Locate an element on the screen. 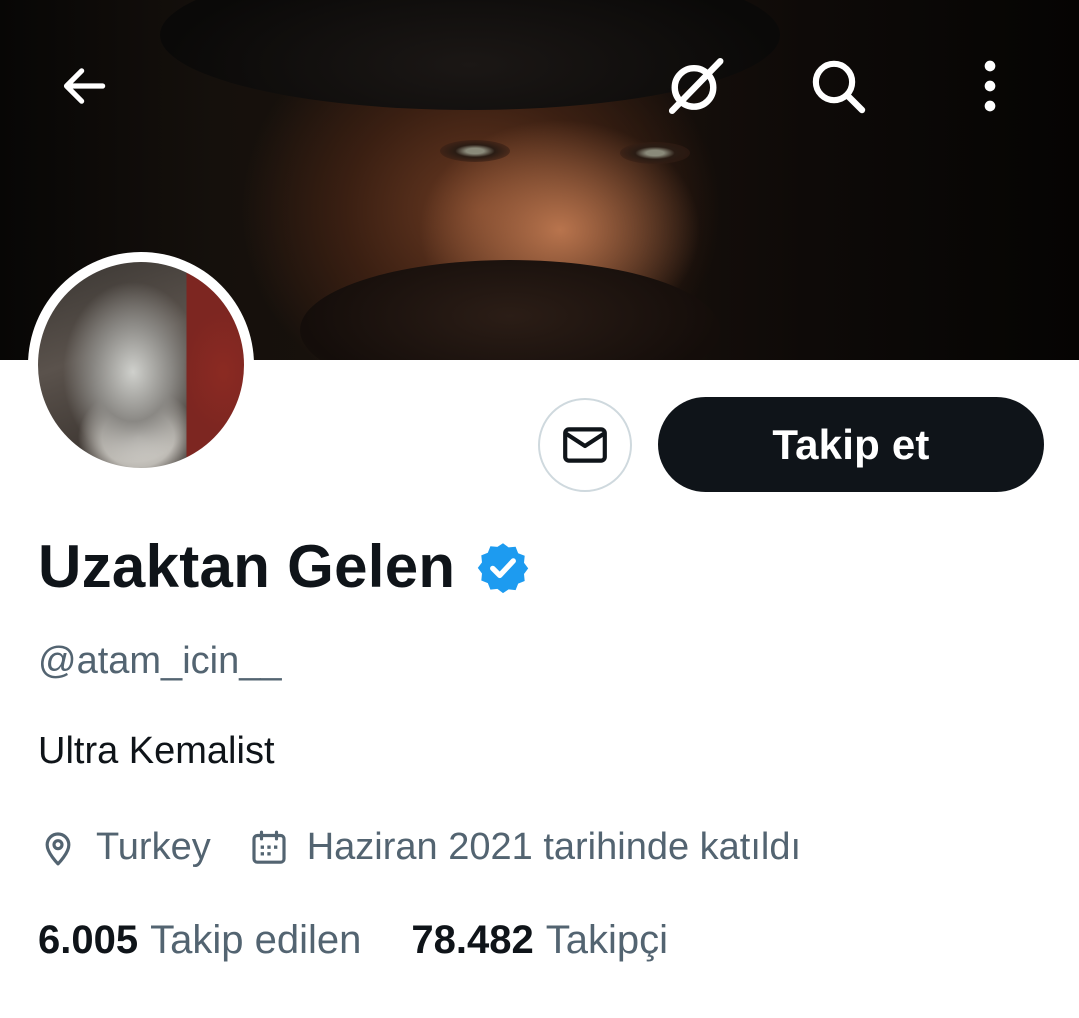 The height and width of the screenshot is (1018, 1079). profile-meta-row: Turkey Haziran 2021 tarihinde katıldı is located at coordinates (419, 847).